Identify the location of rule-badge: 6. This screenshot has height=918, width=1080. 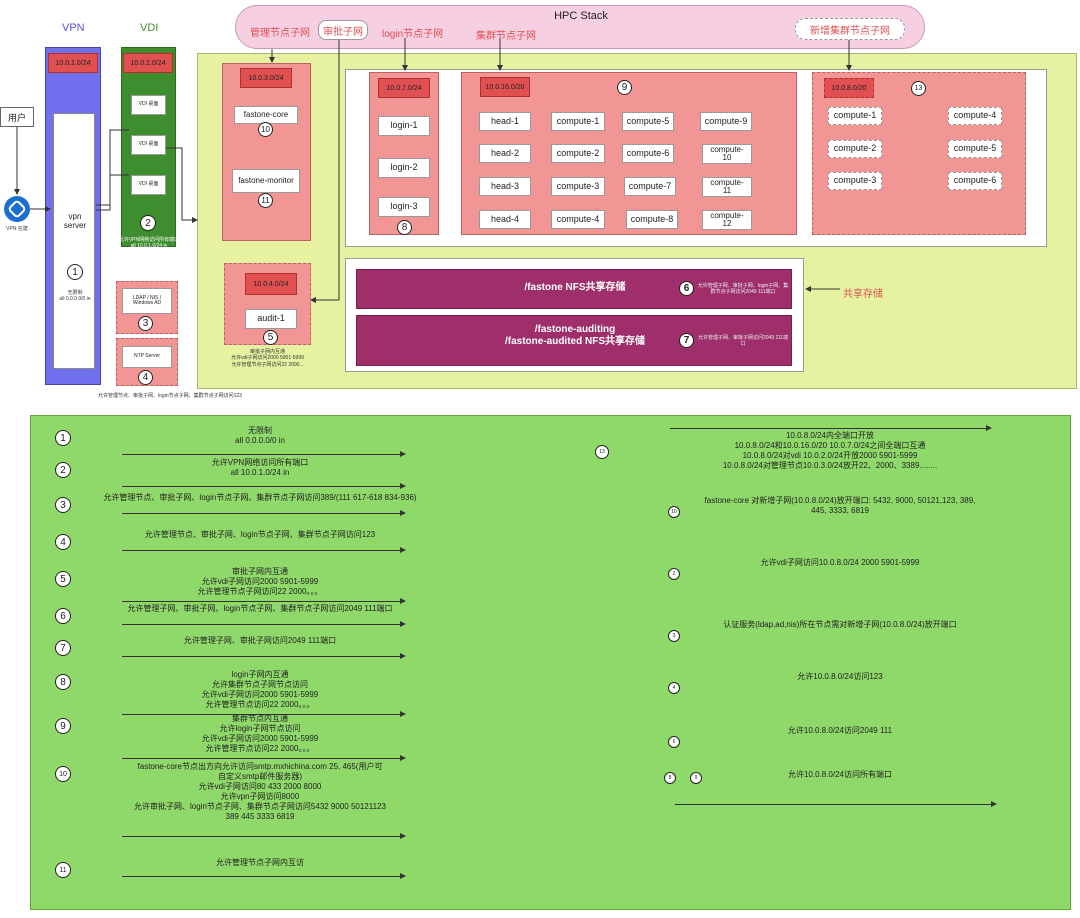
(63, 616).